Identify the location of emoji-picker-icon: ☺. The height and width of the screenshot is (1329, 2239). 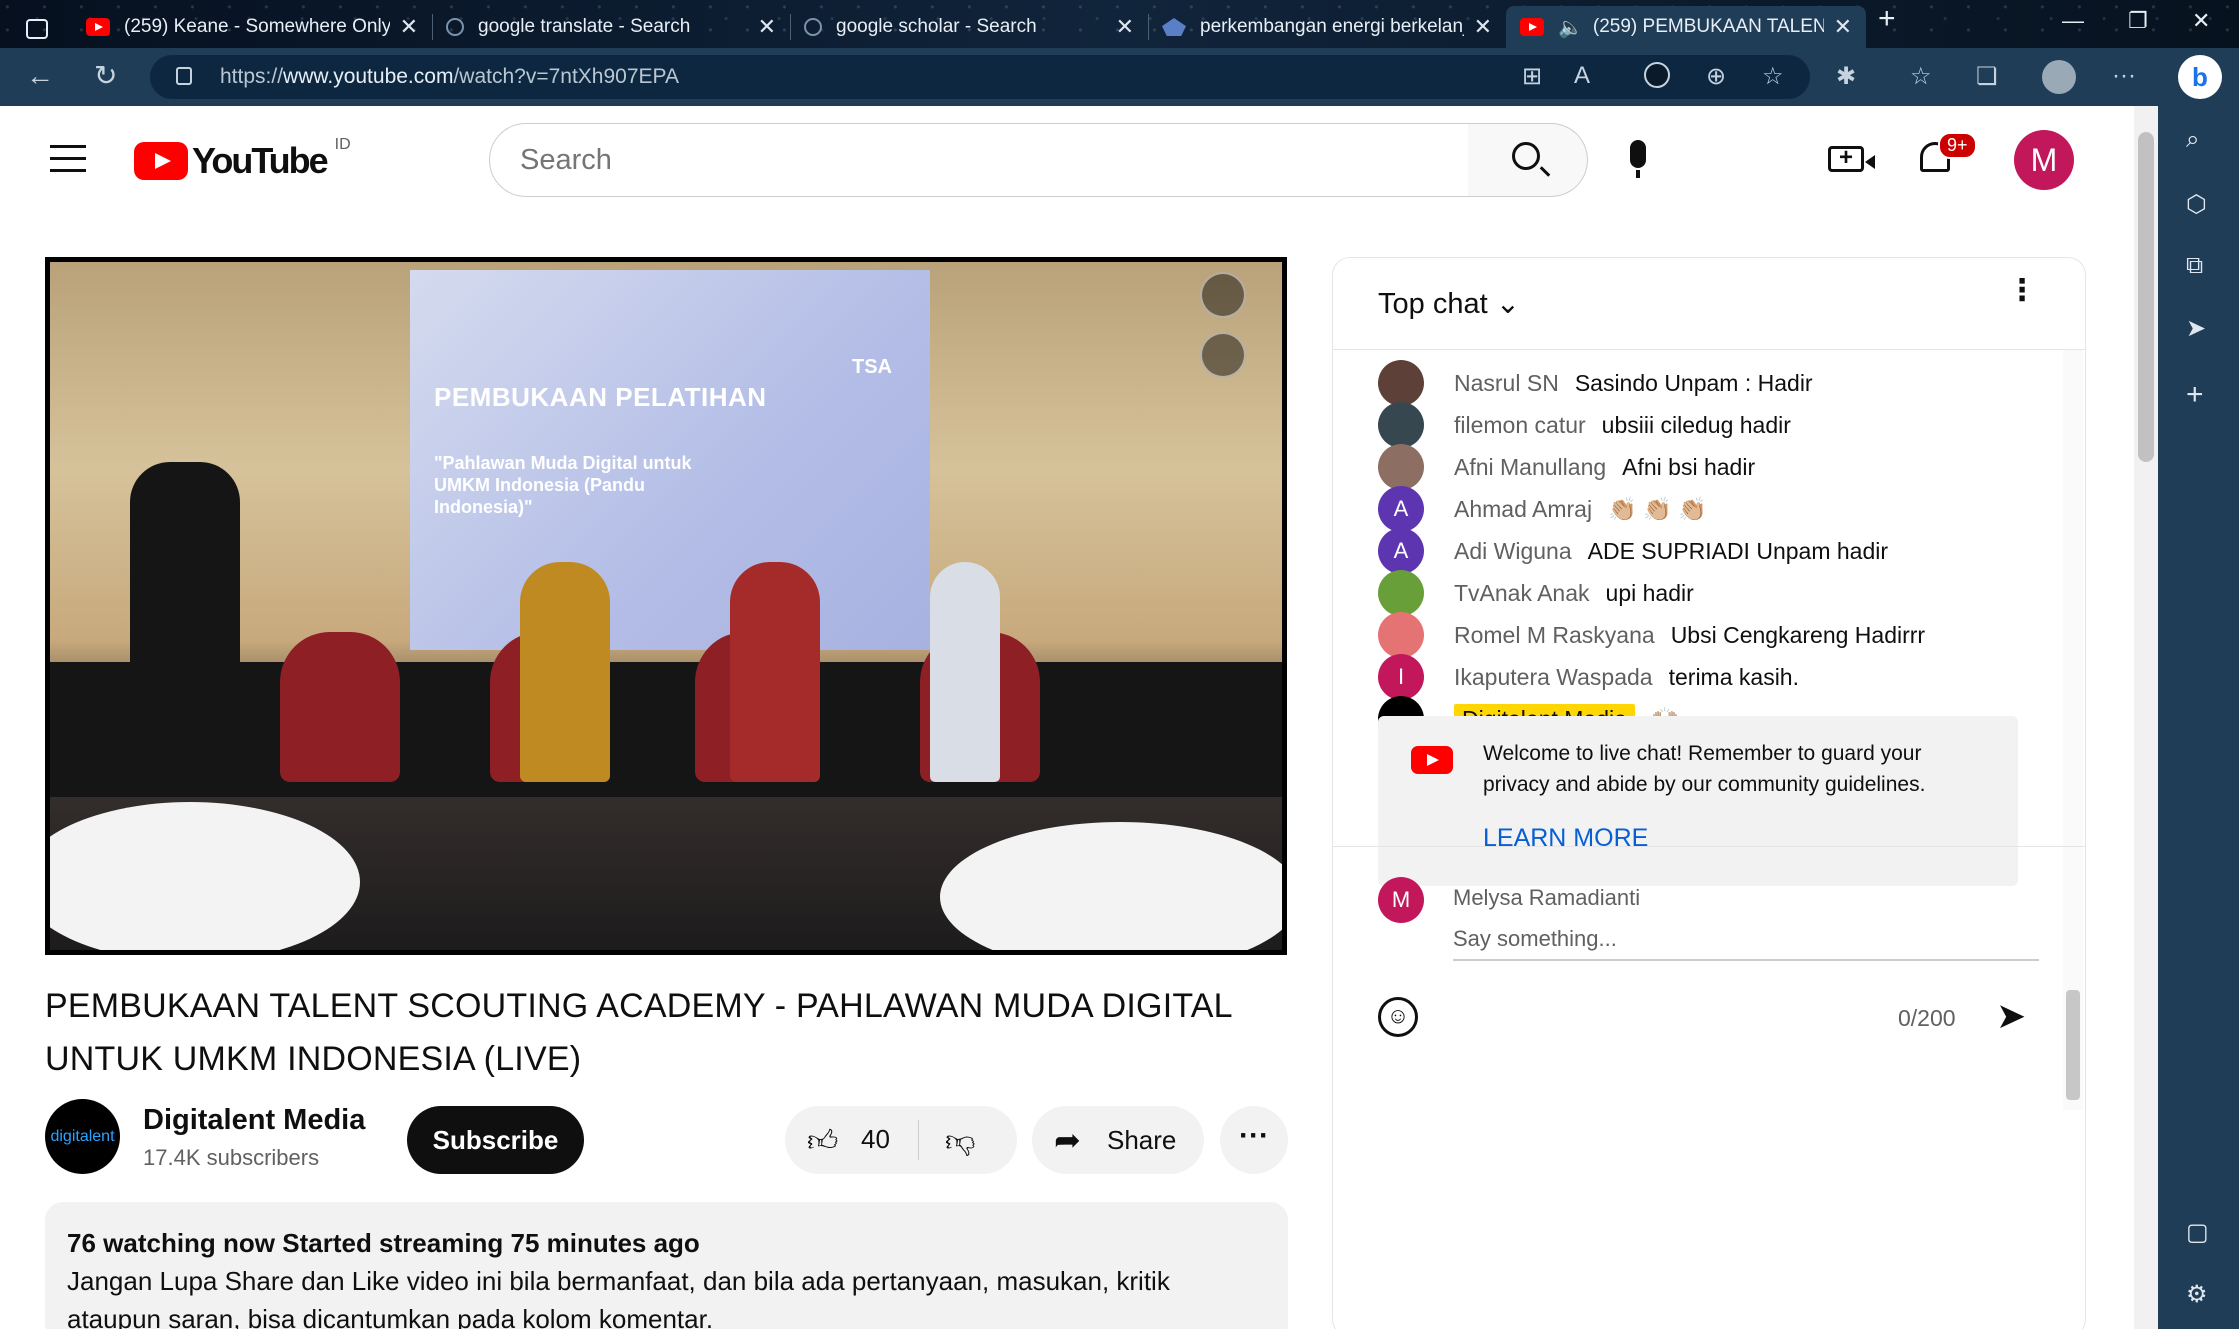
(1398, 1017).